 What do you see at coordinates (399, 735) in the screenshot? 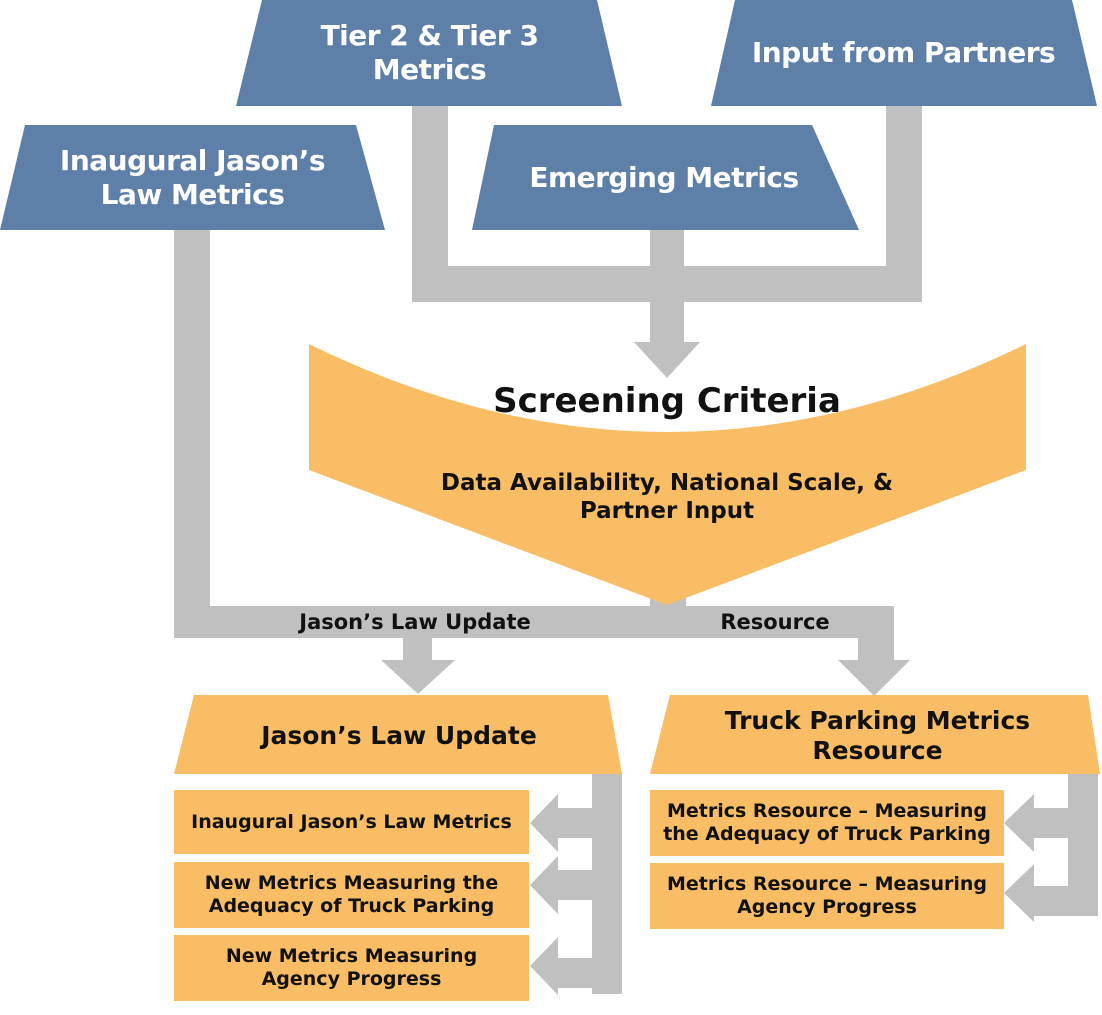
I see `title-jasons-law-update: Jason’s Law Update` at bounding box center [399, 735].